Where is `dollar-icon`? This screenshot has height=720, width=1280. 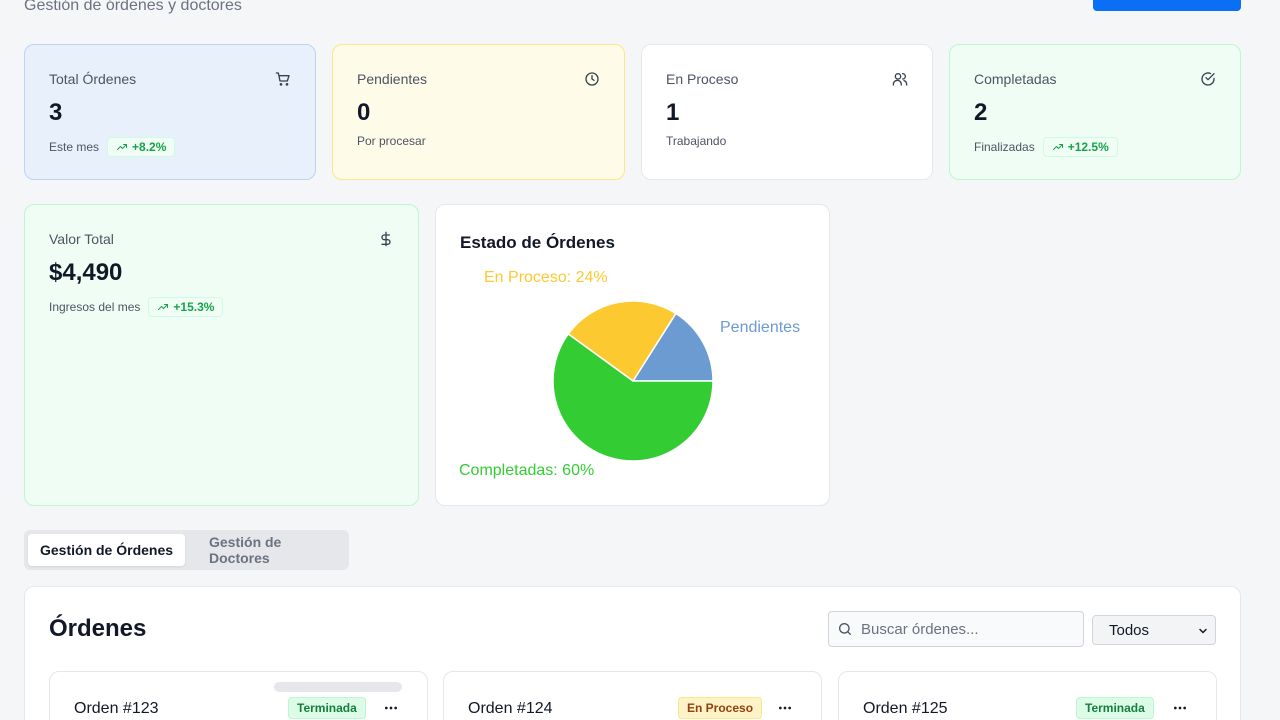 dollar-icon is located at coordinates (386, 239).